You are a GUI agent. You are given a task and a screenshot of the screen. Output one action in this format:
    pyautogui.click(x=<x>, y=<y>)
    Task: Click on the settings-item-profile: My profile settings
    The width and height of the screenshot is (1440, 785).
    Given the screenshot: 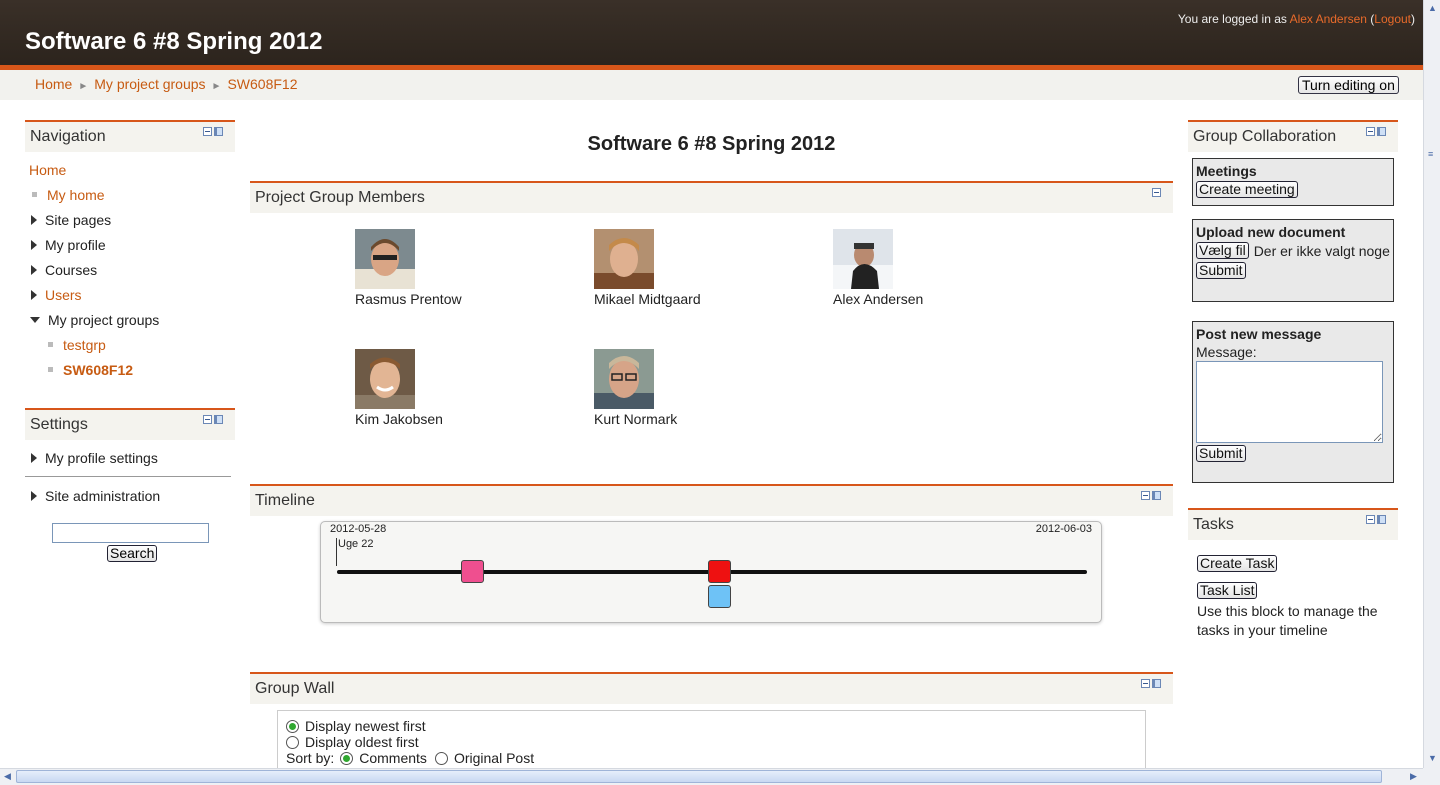 What is the action you would take?
    pyautogui.click(x=130, y=457)
    